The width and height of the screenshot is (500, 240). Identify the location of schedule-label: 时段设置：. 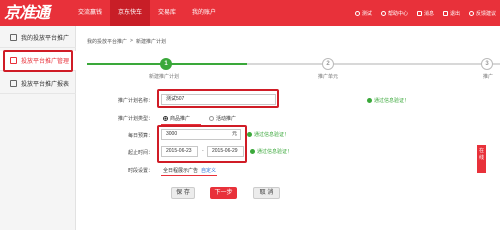
(140, 171).